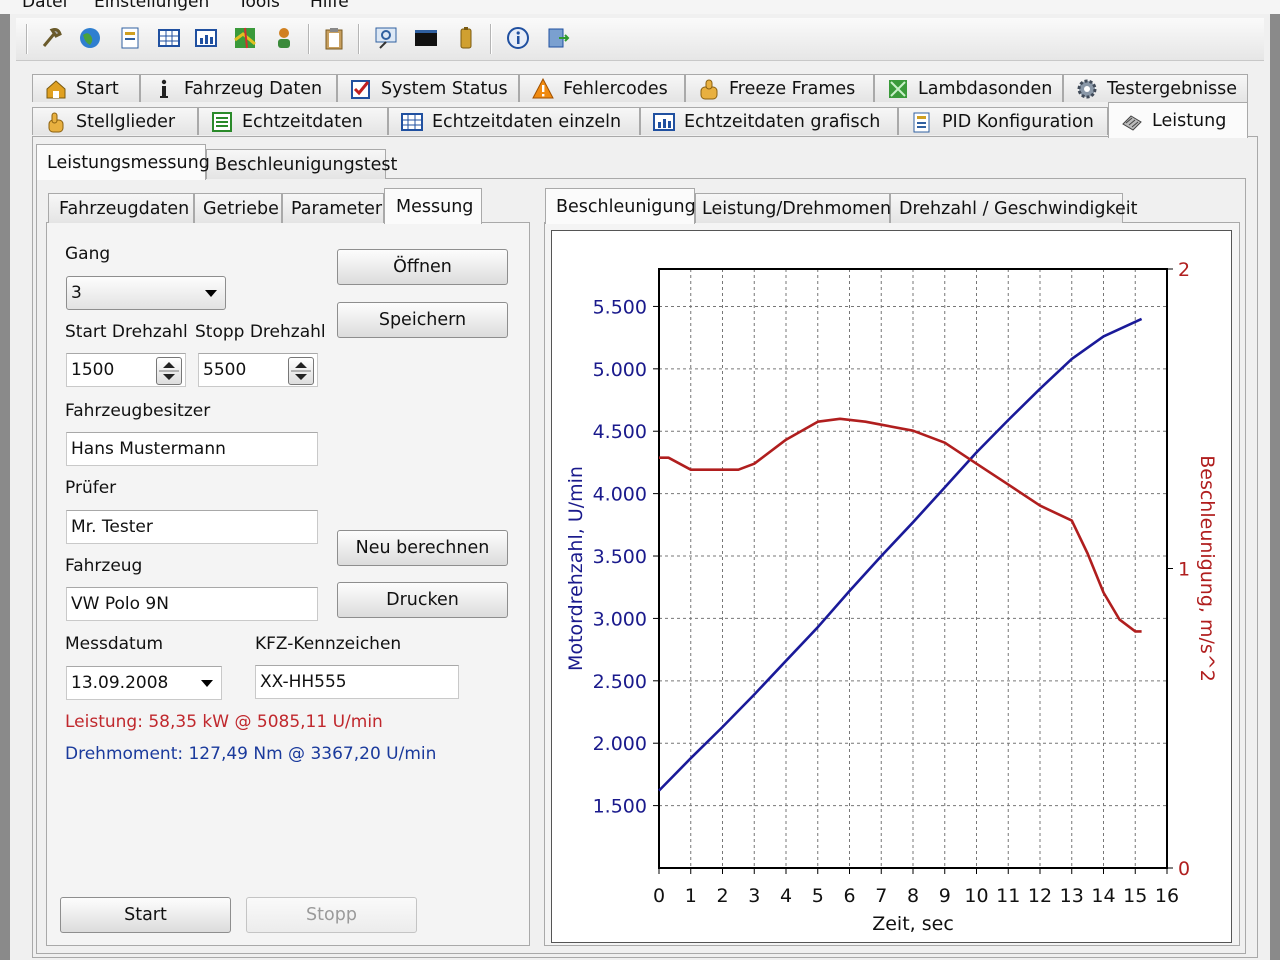  I want to click on start-drehzahl-value: 1500, so click(93, 370).